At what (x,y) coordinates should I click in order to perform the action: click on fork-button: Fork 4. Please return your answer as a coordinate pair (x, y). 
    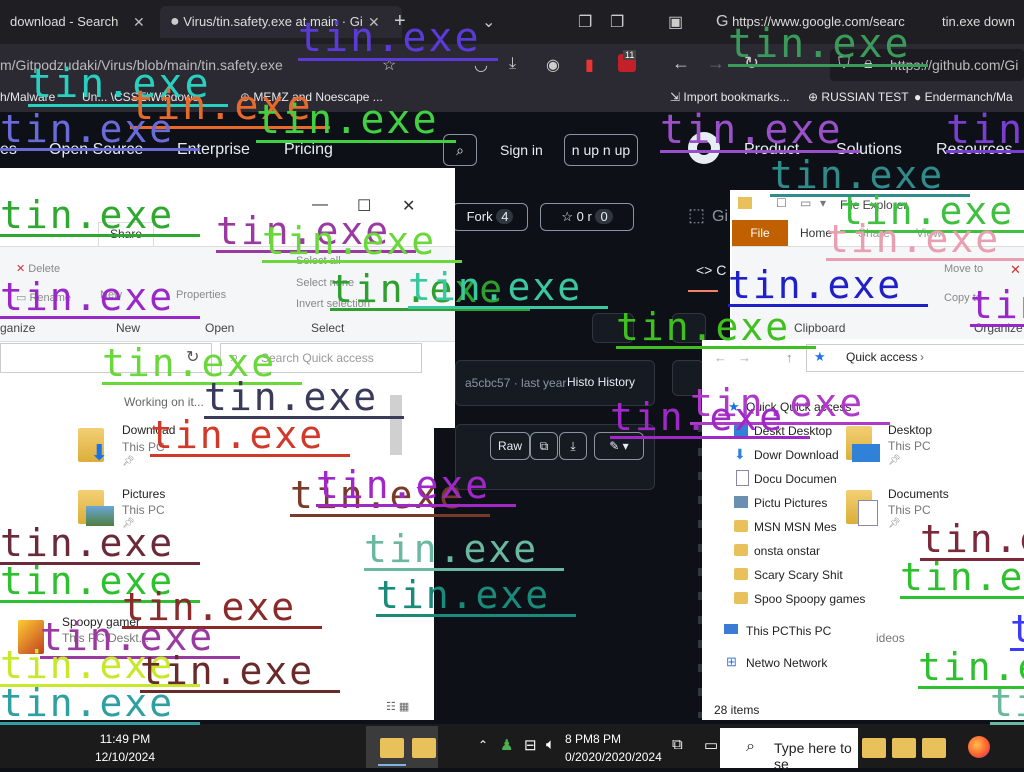
    Looking at the image, I should click on (490, 217).